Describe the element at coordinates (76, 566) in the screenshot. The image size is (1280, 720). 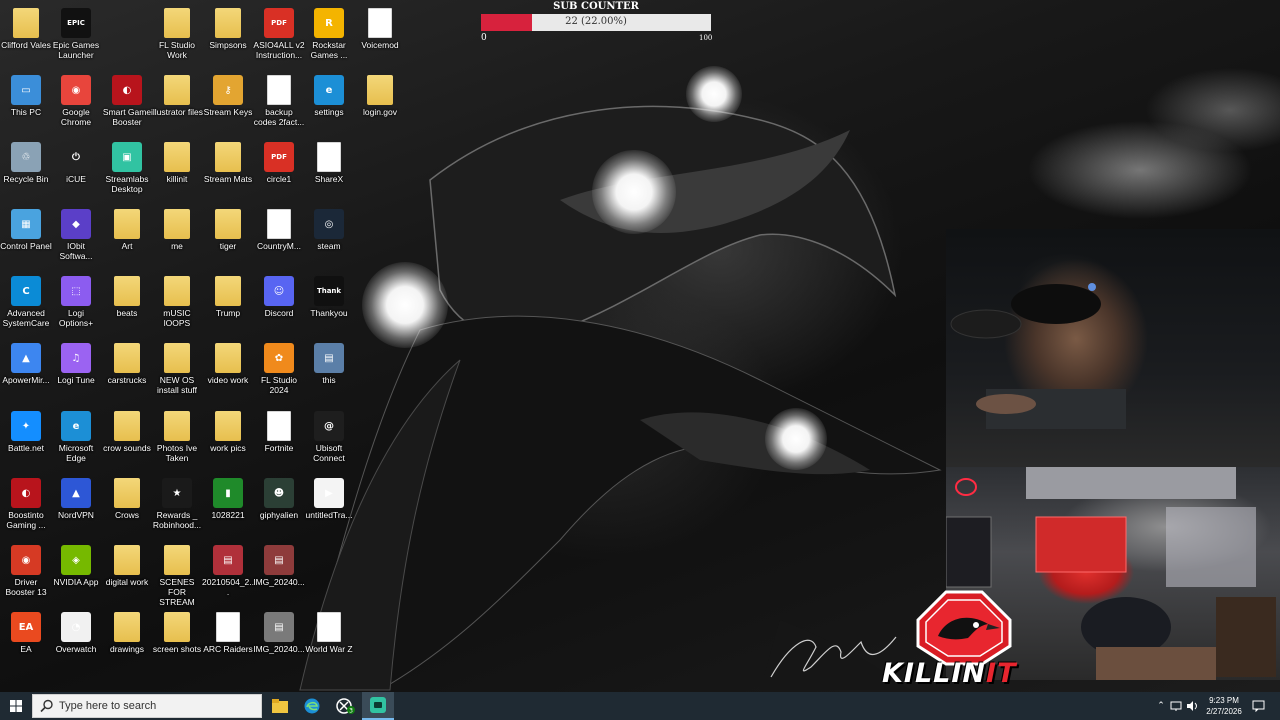
I see `desktop-icon: ◈ NVIDIA App` at that location.